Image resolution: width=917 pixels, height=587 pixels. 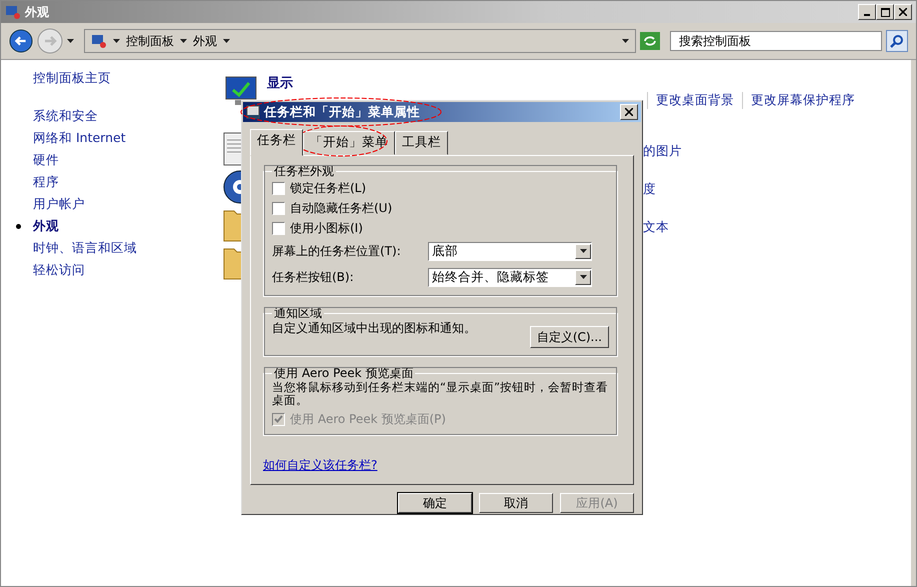 What do you see at coordinates (59, 203) in the screenshot?
I see `sidebar-item: 用户帐户` at bounding box center [59, 203].